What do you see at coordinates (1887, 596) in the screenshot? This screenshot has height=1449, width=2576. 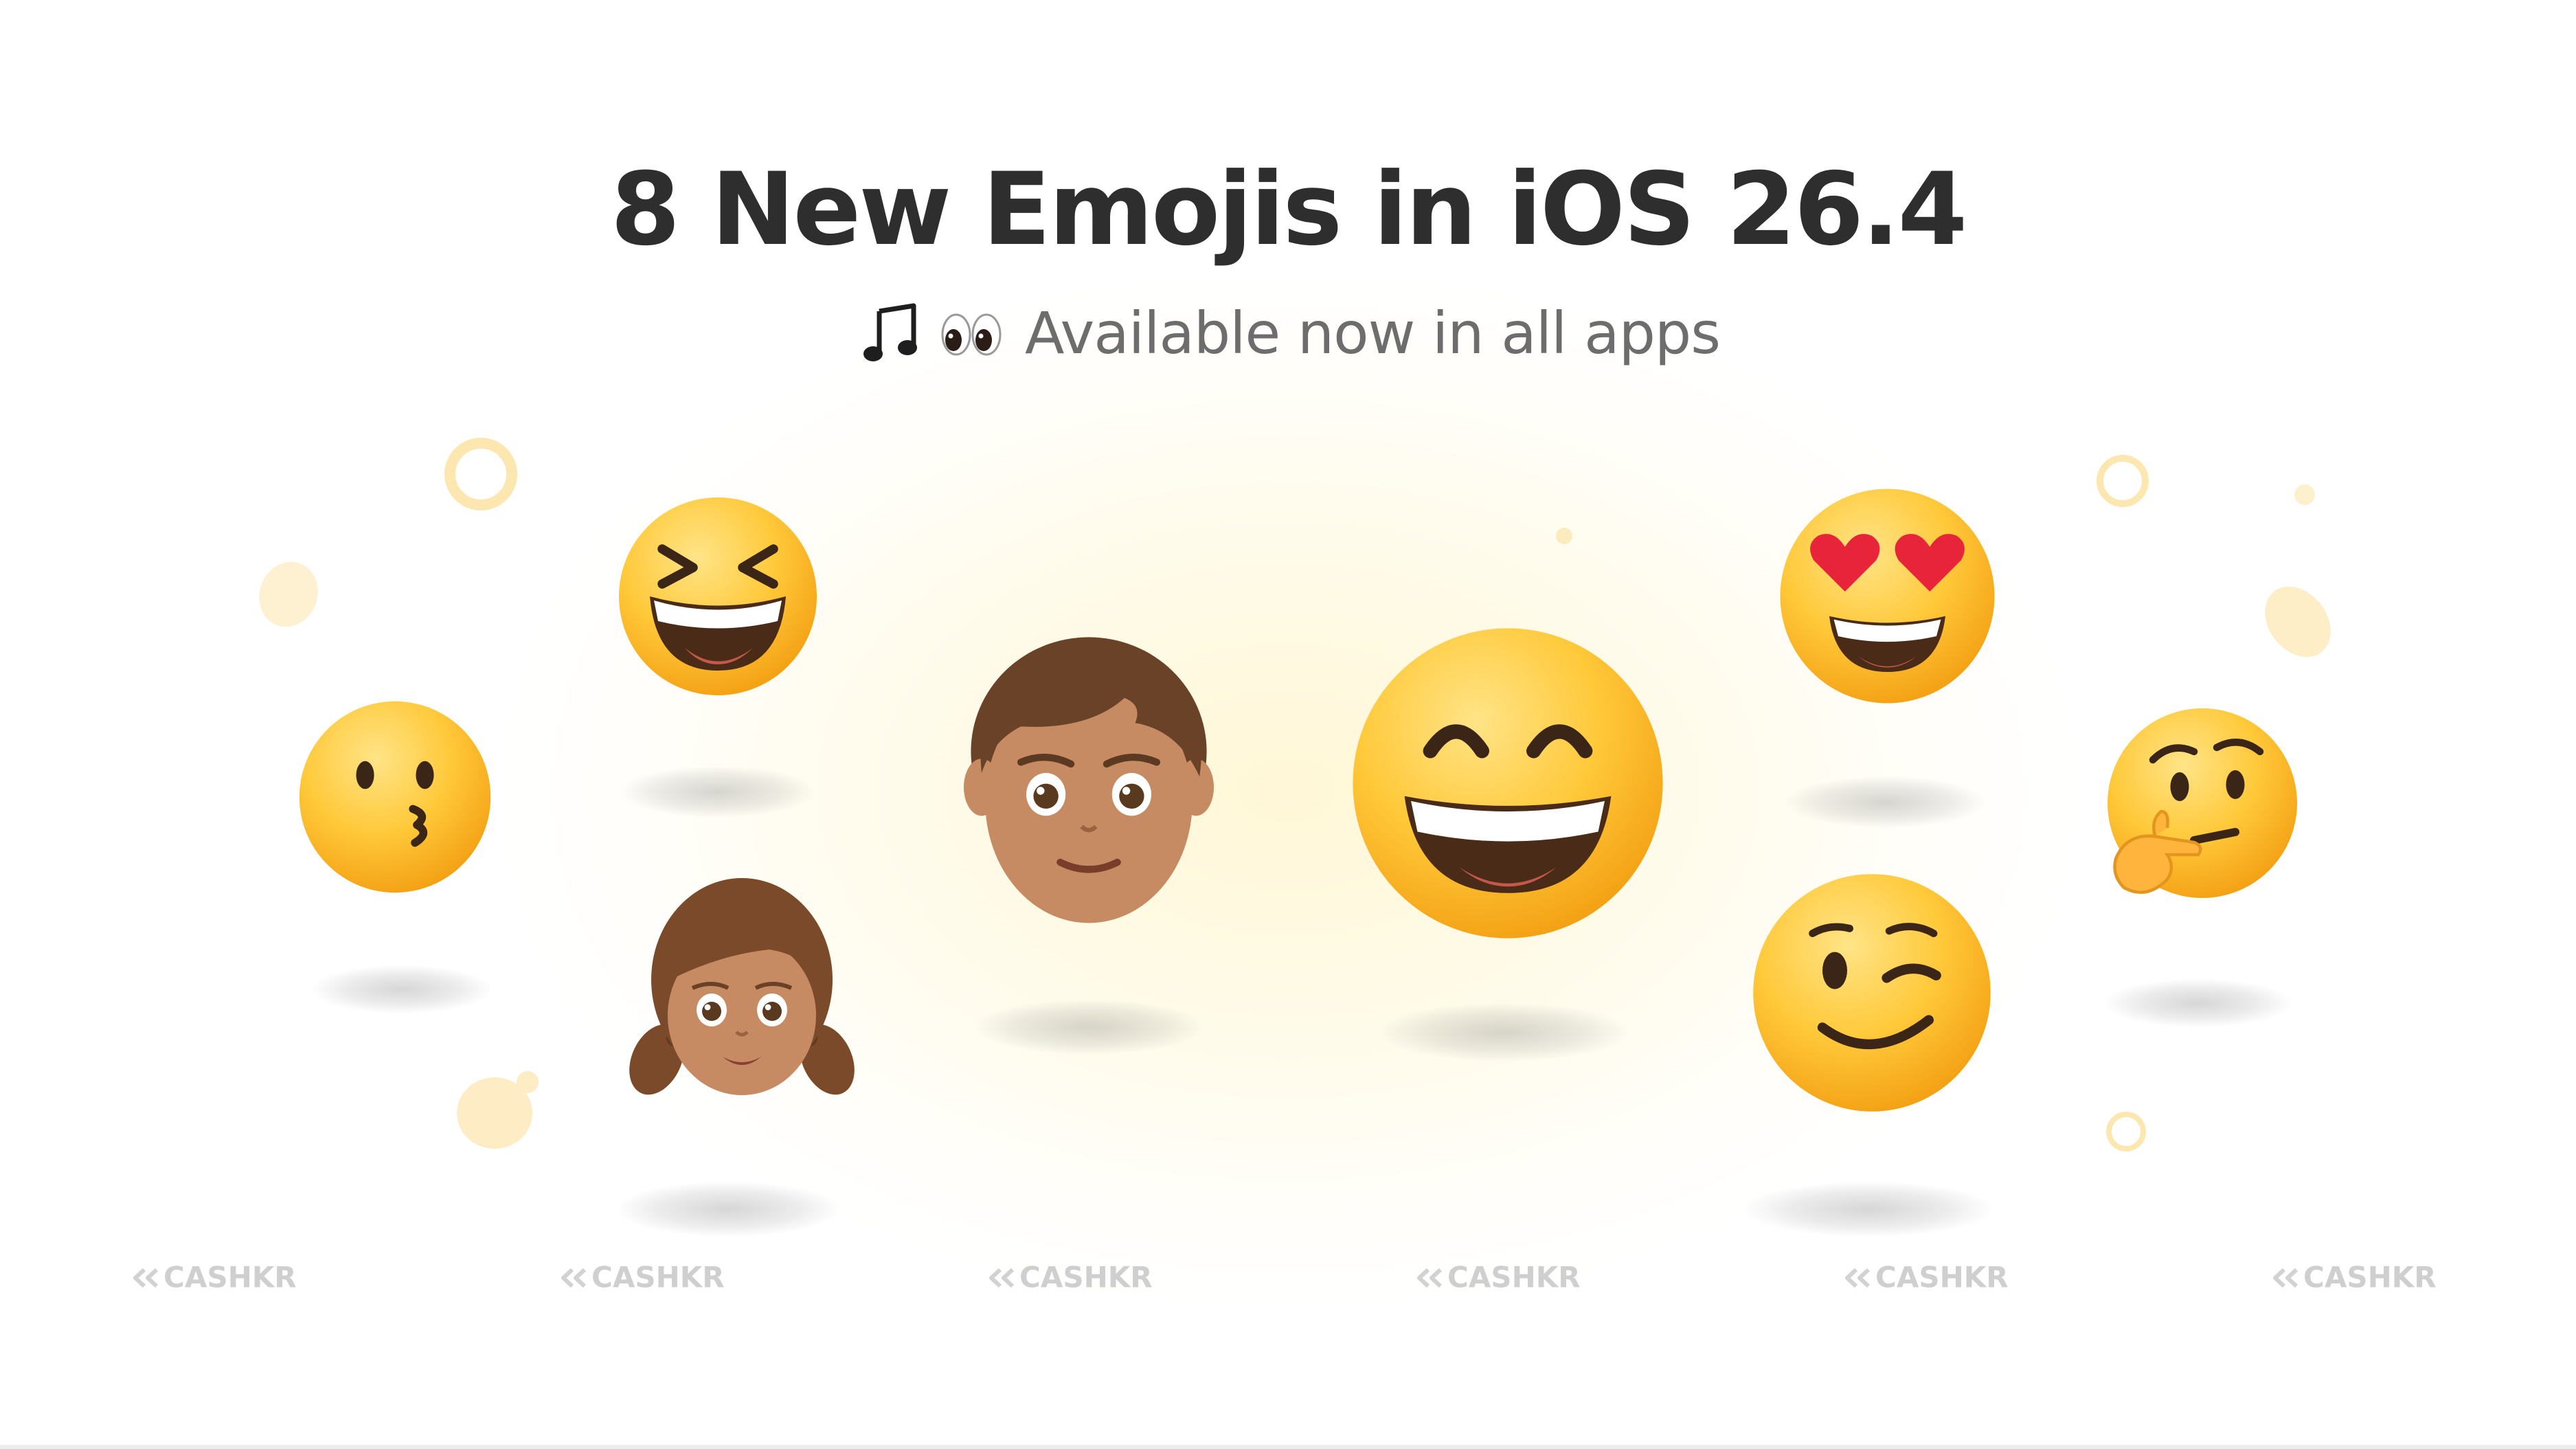 I see `heart-eyes-emoji` at bounding box center [1887, 596].